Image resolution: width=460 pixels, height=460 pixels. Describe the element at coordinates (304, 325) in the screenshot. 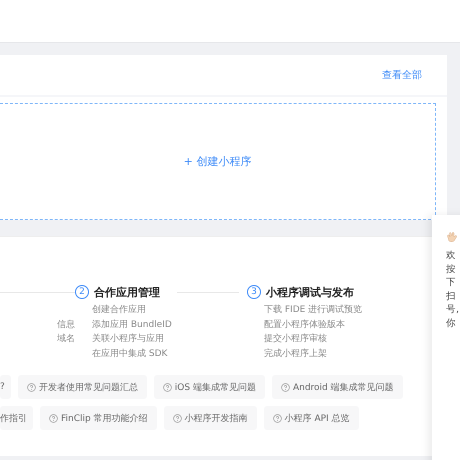

I see `step-item: 配置小程序体验版本` at that location.